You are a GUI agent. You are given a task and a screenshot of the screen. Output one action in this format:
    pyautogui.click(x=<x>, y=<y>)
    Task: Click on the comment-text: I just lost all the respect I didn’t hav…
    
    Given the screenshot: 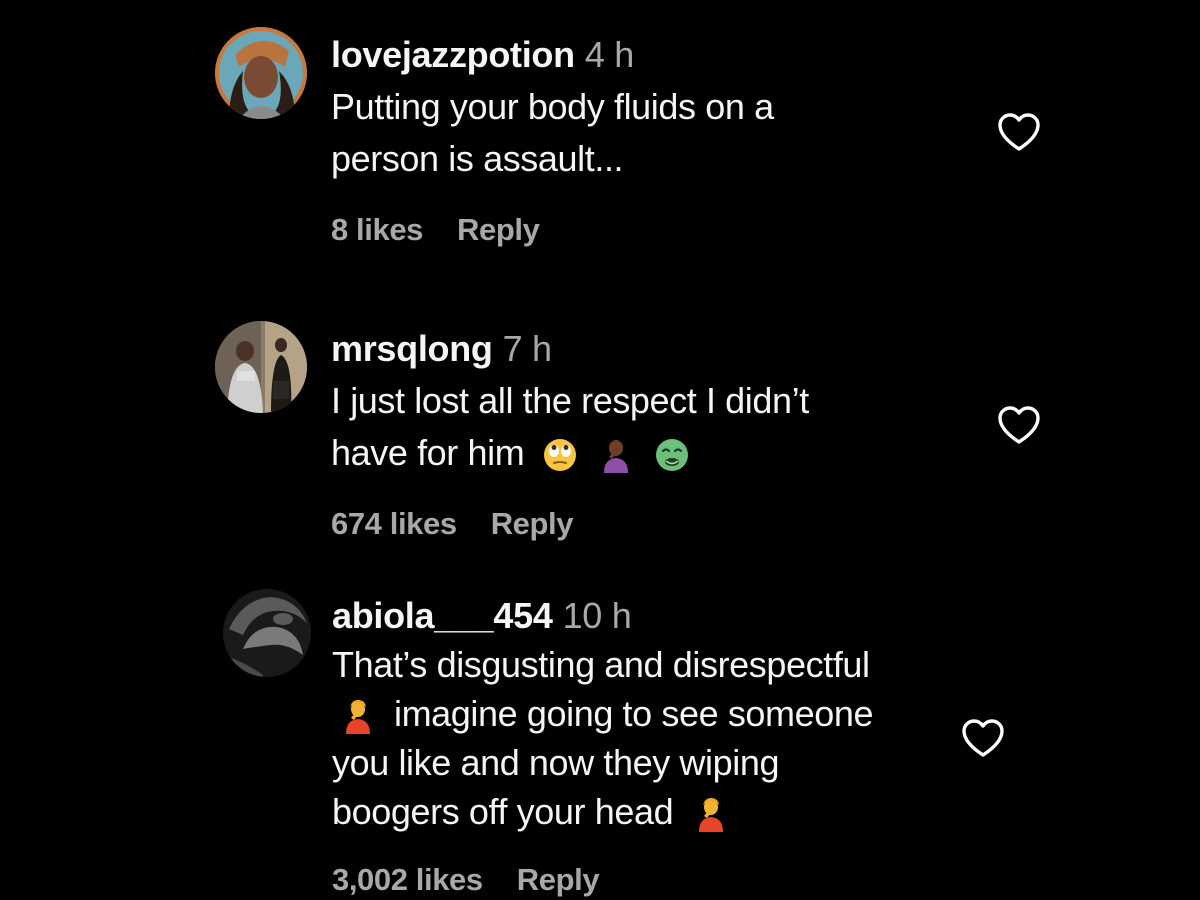 What is the action you would take?
    pyautogui.click(x=651, y=427)
    